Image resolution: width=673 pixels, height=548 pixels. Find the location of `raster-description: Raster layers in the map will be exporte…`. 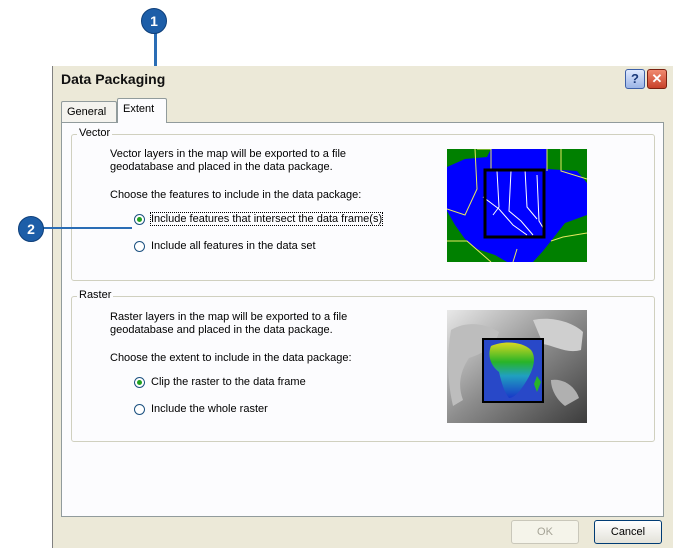

raster-description: Raster layers in the map will be exporte… is located at coordinates (229, 323).